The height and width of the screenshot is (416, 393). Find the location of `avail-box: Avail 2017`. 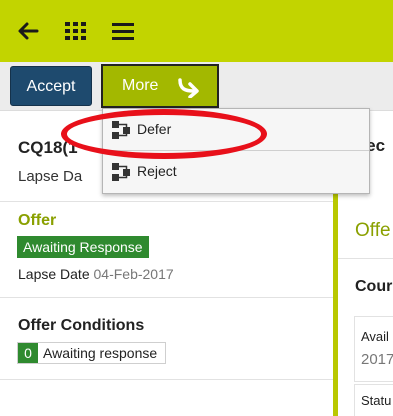

avail-box: Avail 2017 is located at coordinates (373, 349).